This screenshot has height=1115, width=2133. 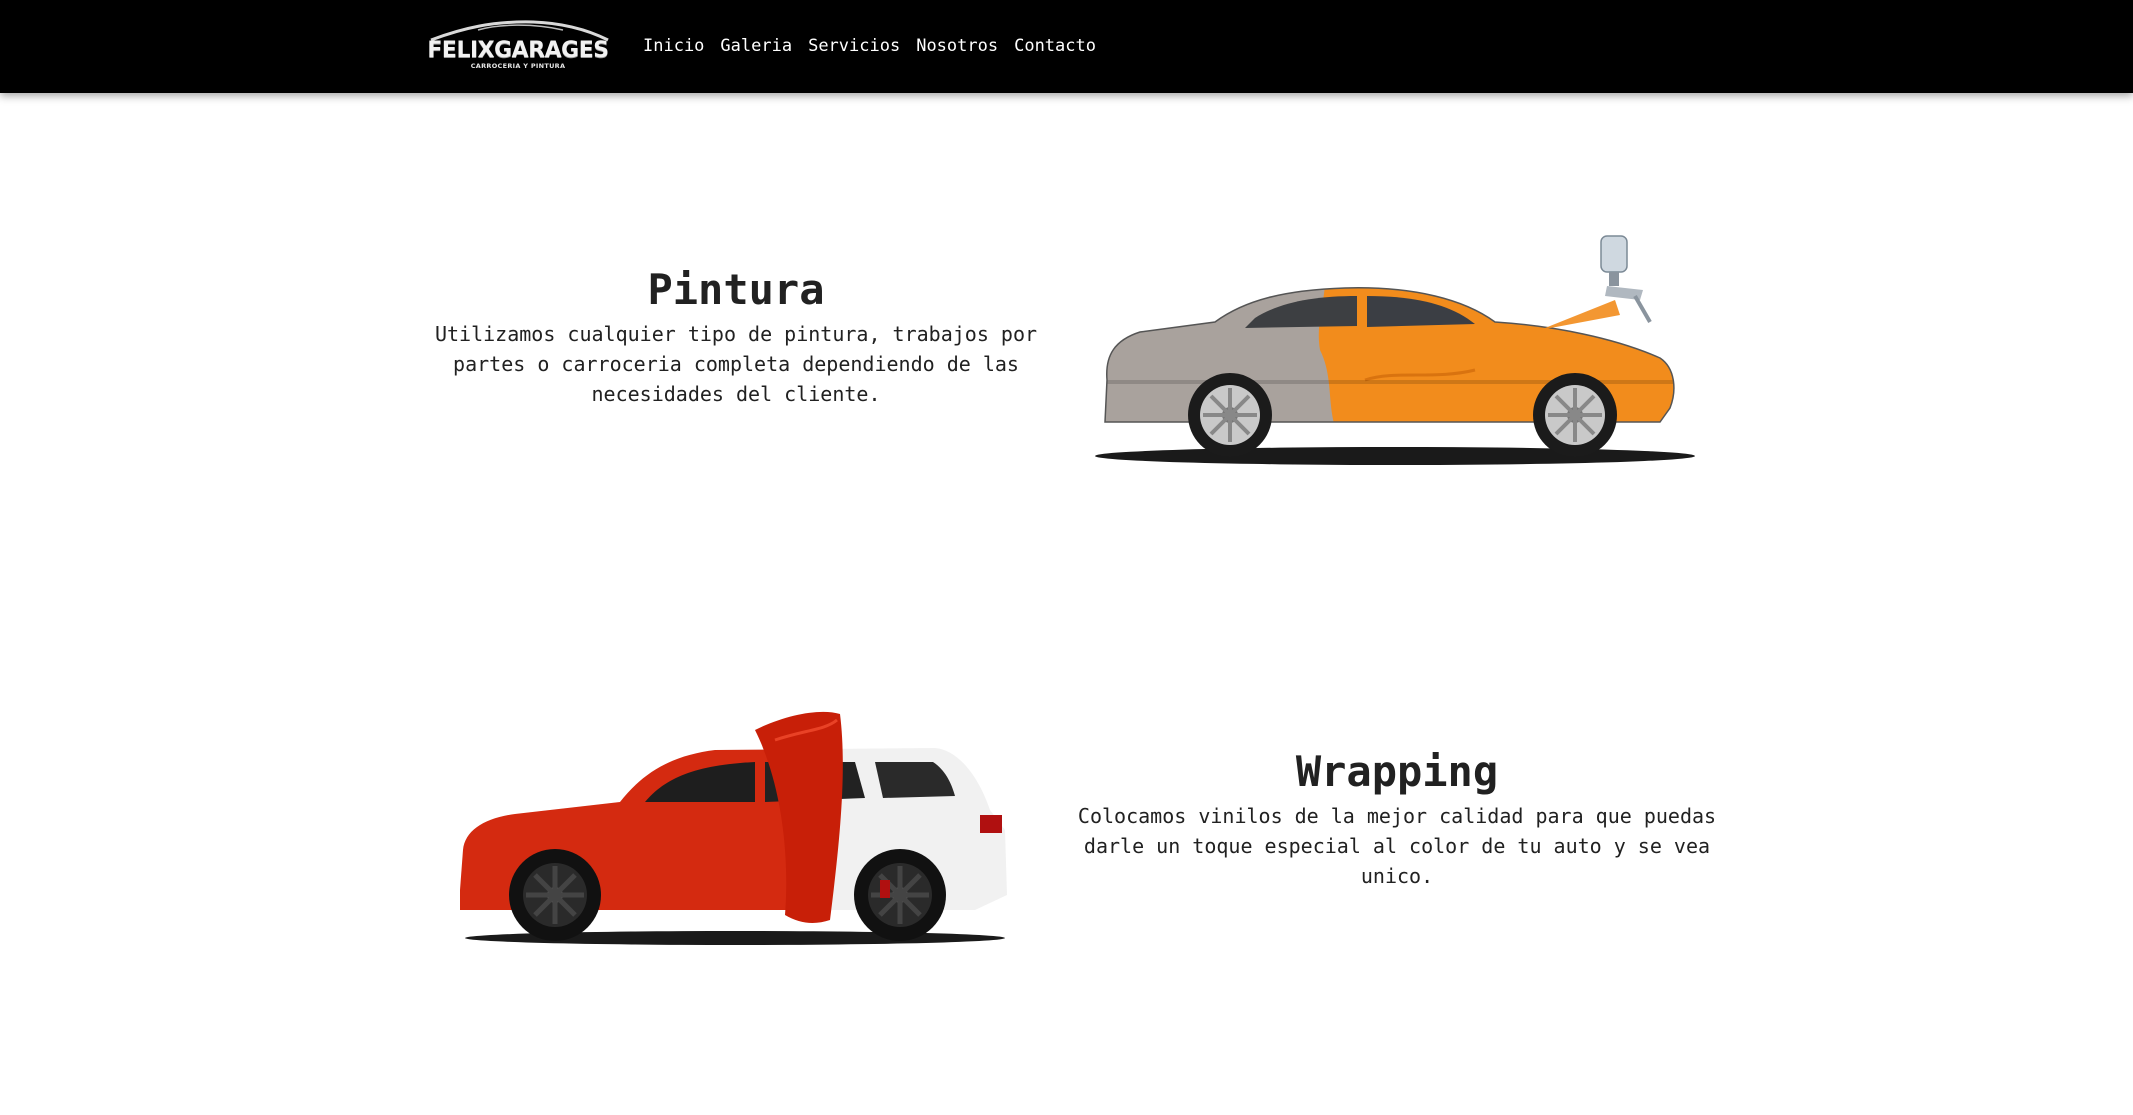 I want to click on service-title: Wrapping, so click(x=1397, y=771).